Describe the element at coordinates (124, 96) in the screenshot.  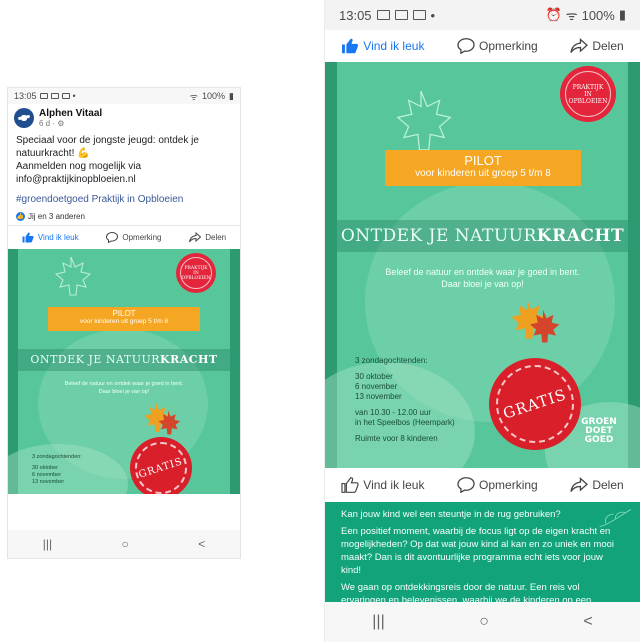
I see `status-bar: 13:05 • ᯤ 100% ▮` at that location.